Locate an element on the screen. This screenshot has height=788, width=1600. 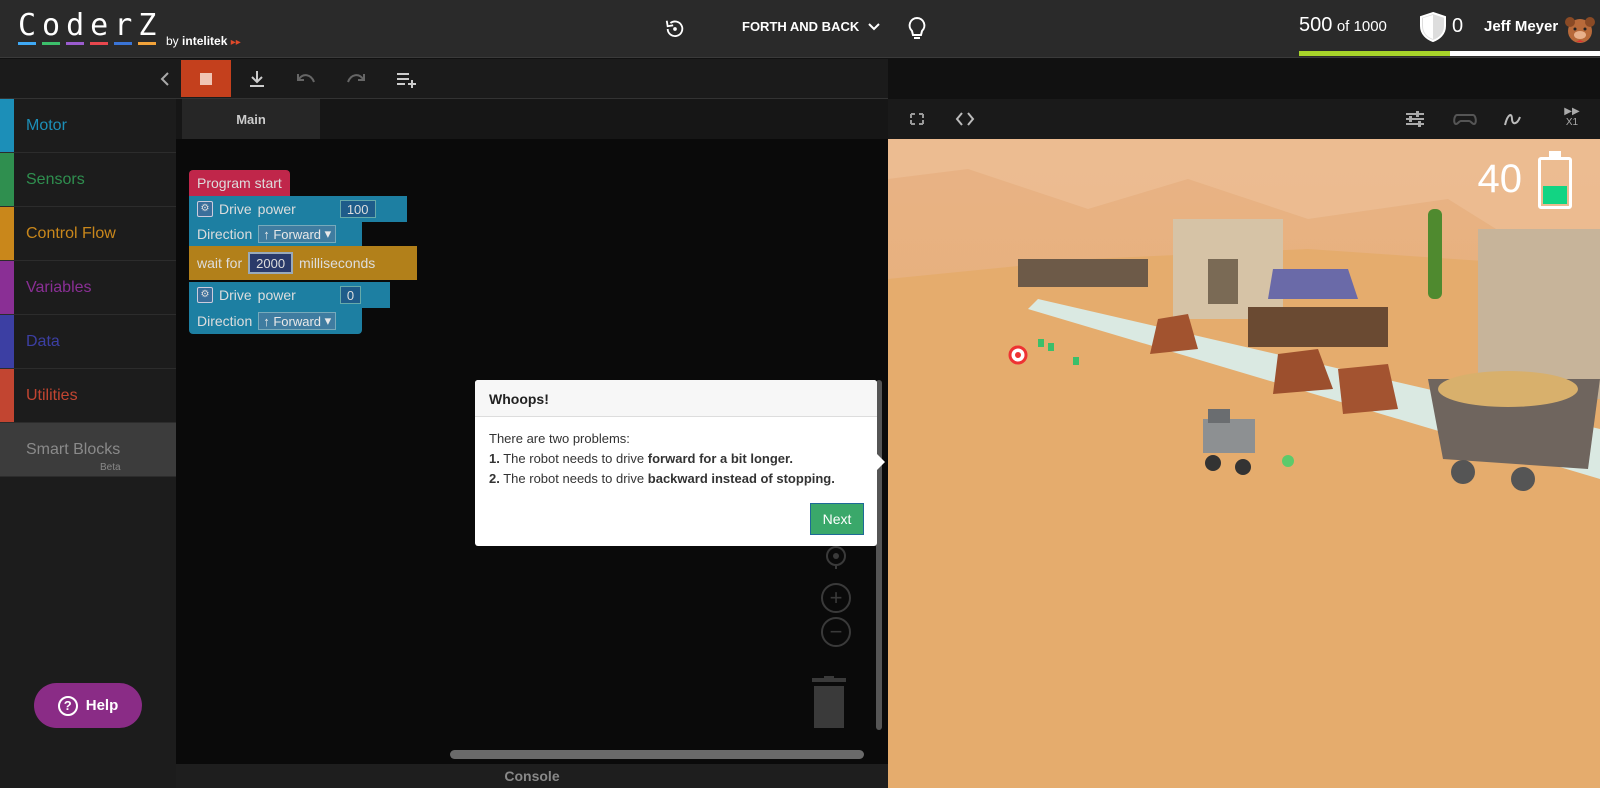
category-label: Variables is located at coordinates (59, 287).